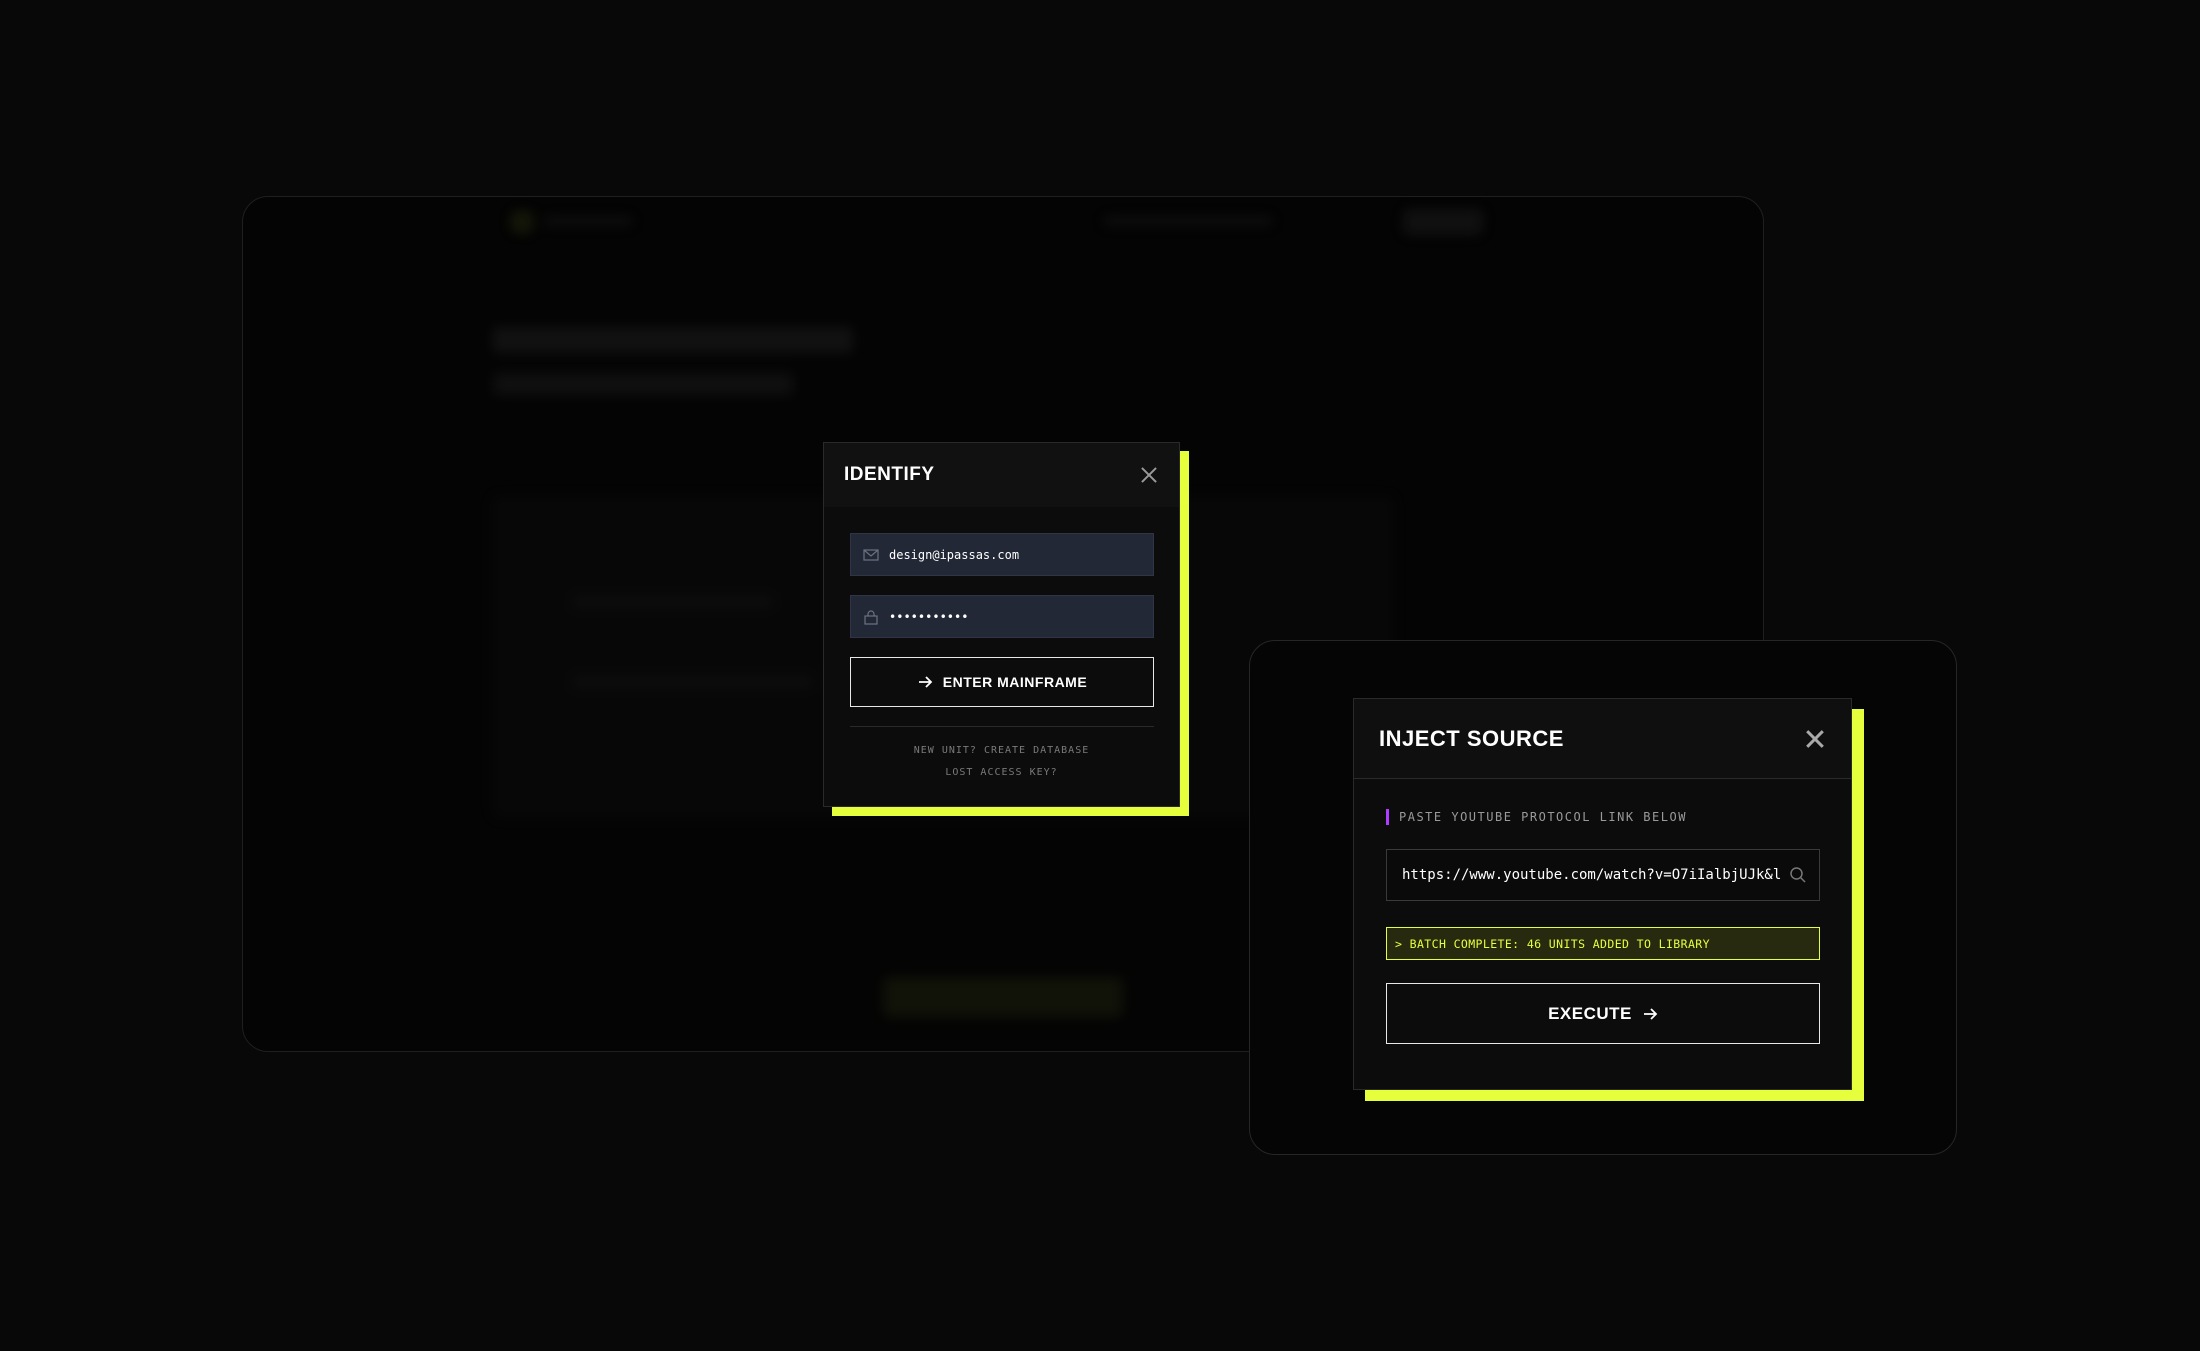  Describe the element at coordinates (1471, 738) in the screenshot. I see `inject-modal-title: INJECT SOURCE` at that location.